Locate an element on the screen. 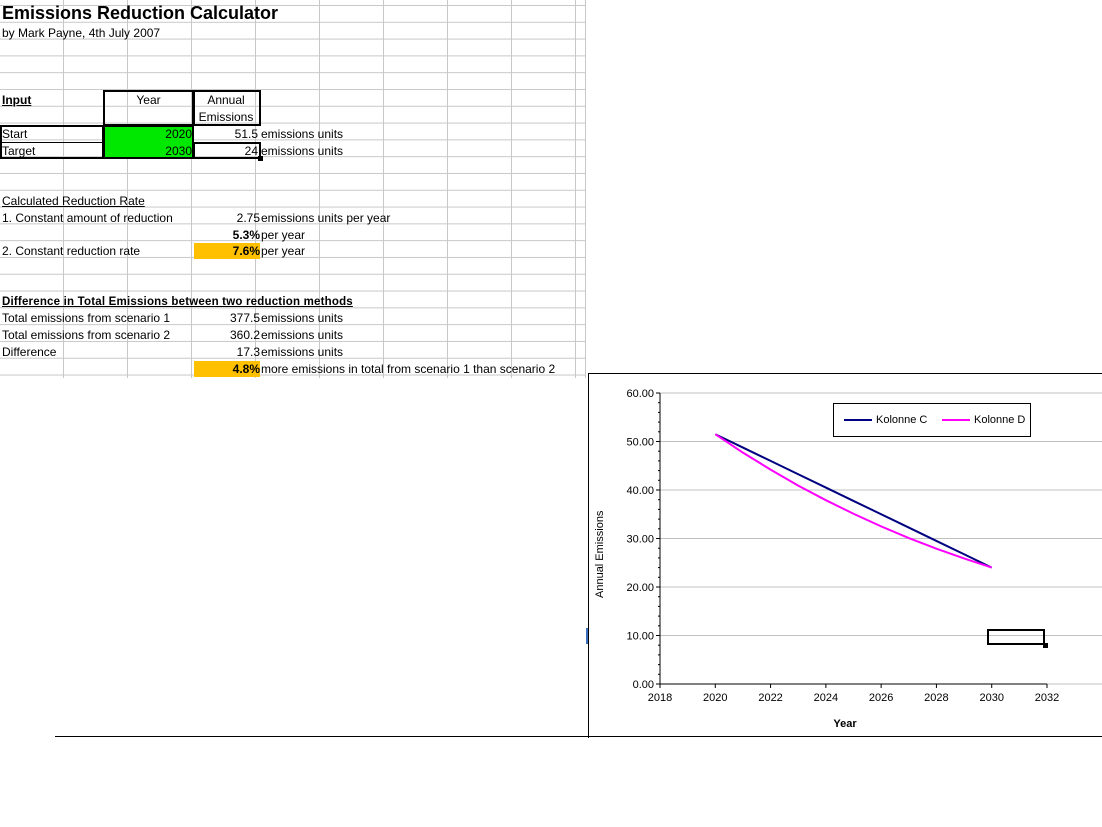 The width and height of the screenshot is (1102, 827). chart-selection-box is located at coordinates (1016, 637).